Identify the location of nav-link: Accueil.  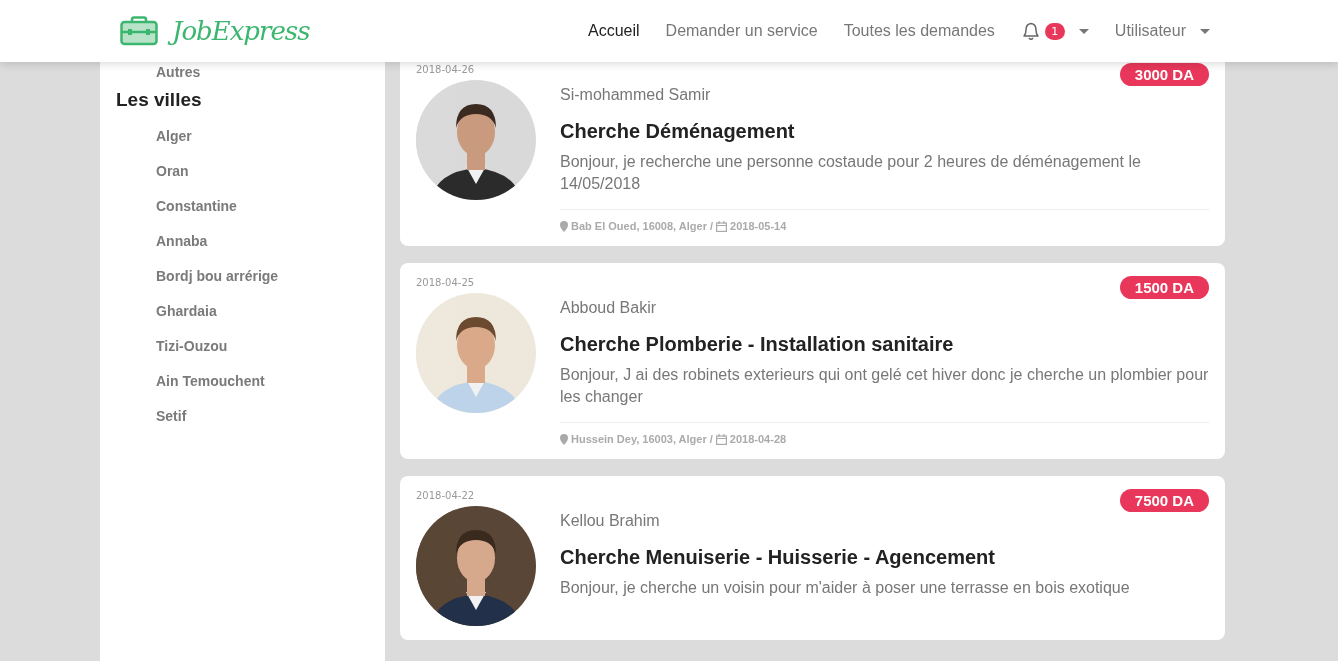
(614, 31).